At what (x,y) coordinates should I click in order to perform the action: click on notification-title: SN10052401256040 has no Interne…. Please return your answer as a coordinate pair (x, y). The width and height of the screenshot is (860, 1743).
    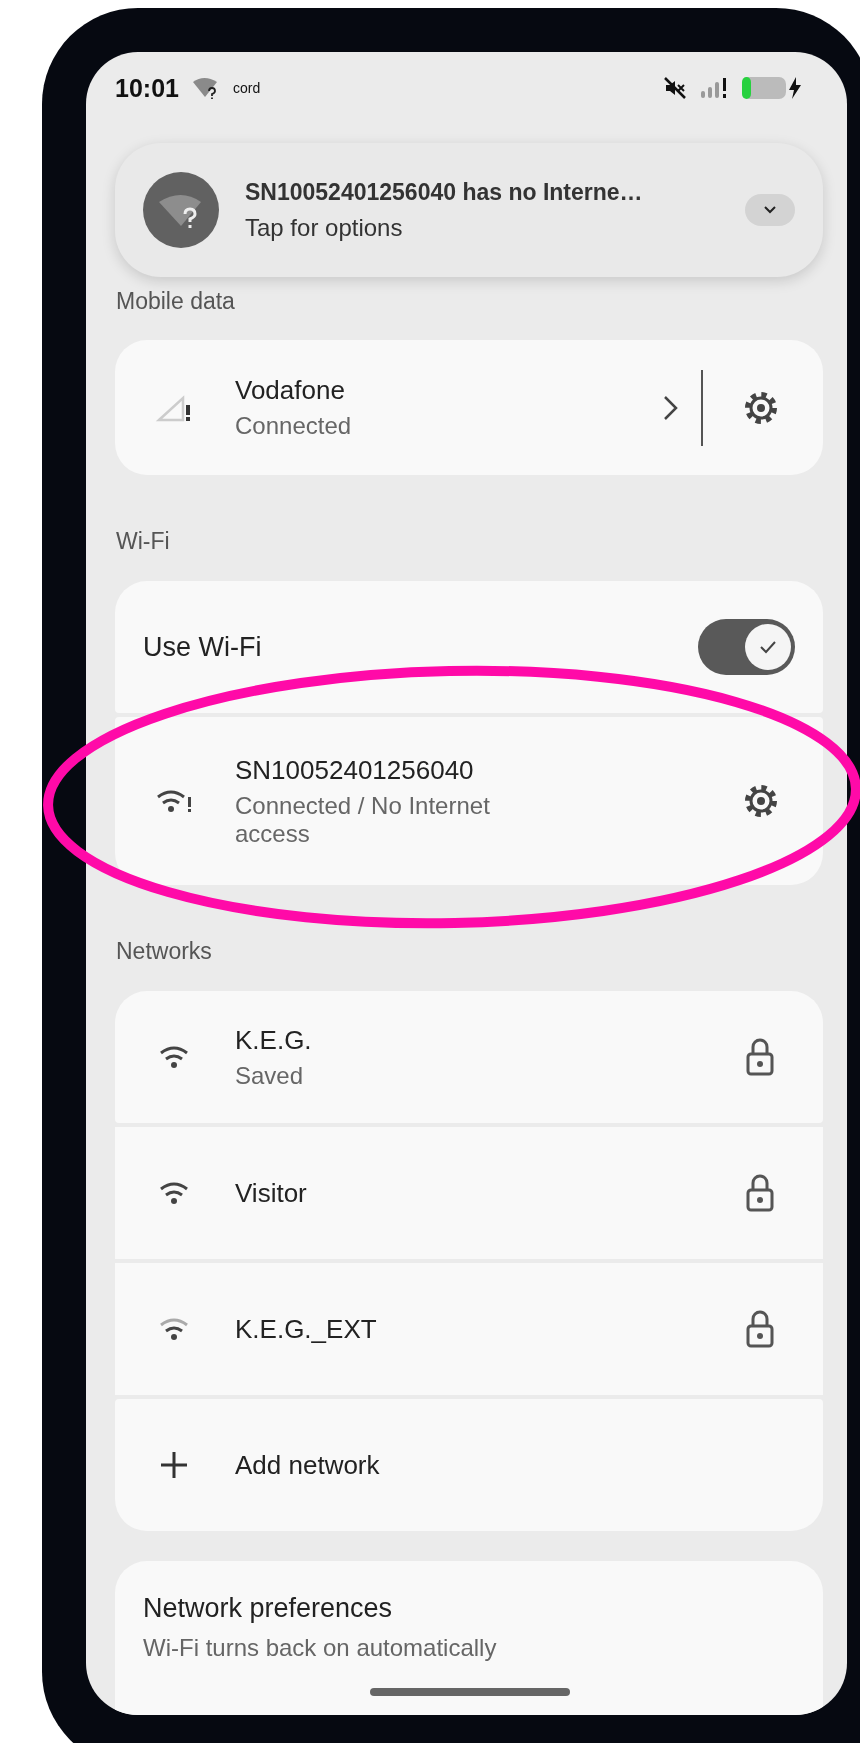
    Looking at the image, I should click on (444, 192).